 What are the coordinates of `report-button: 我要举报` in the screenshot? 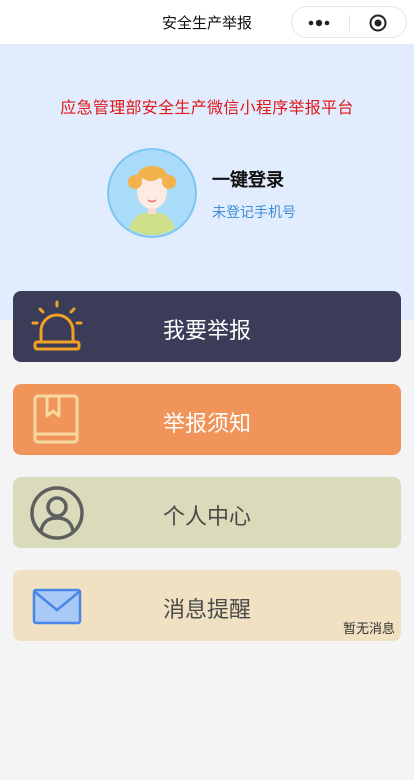 It's located at (207, 326).